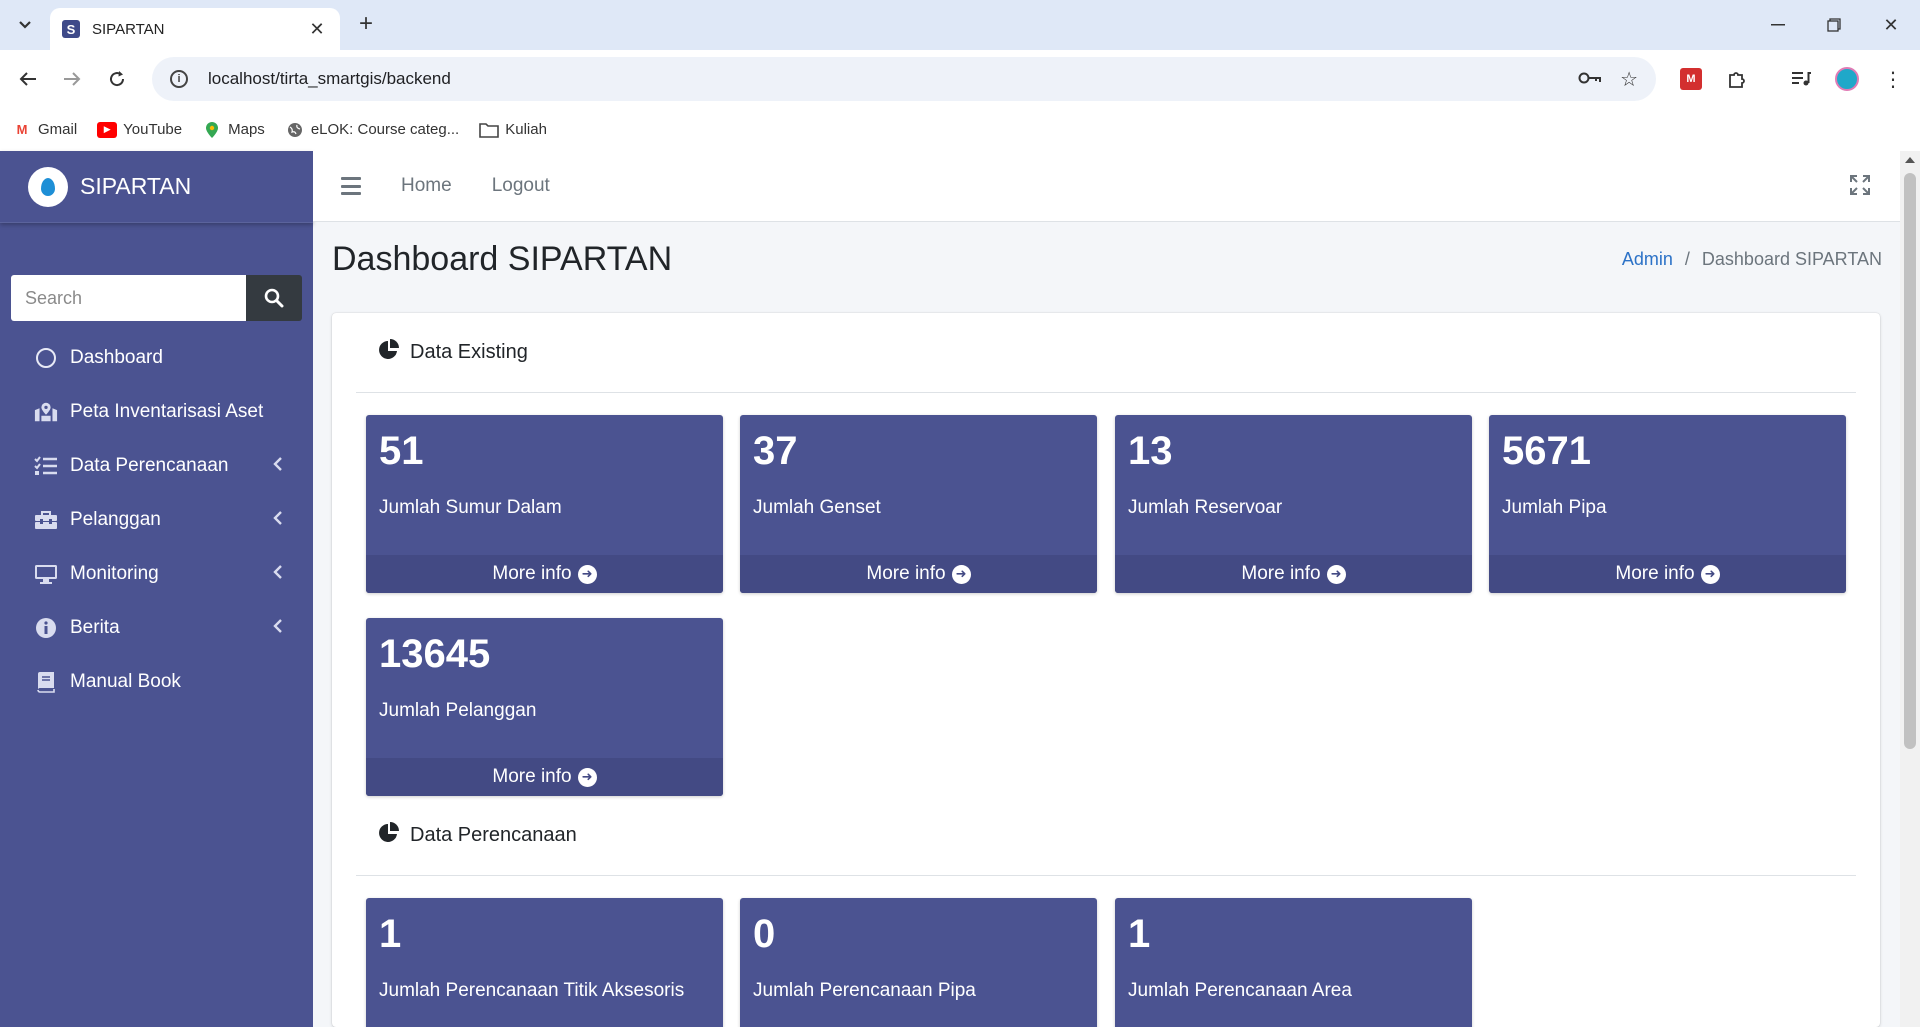  Describe the element at coordinates (95, 627) in the screenshot. I see `sidebar-item-label: Berita` at that location.